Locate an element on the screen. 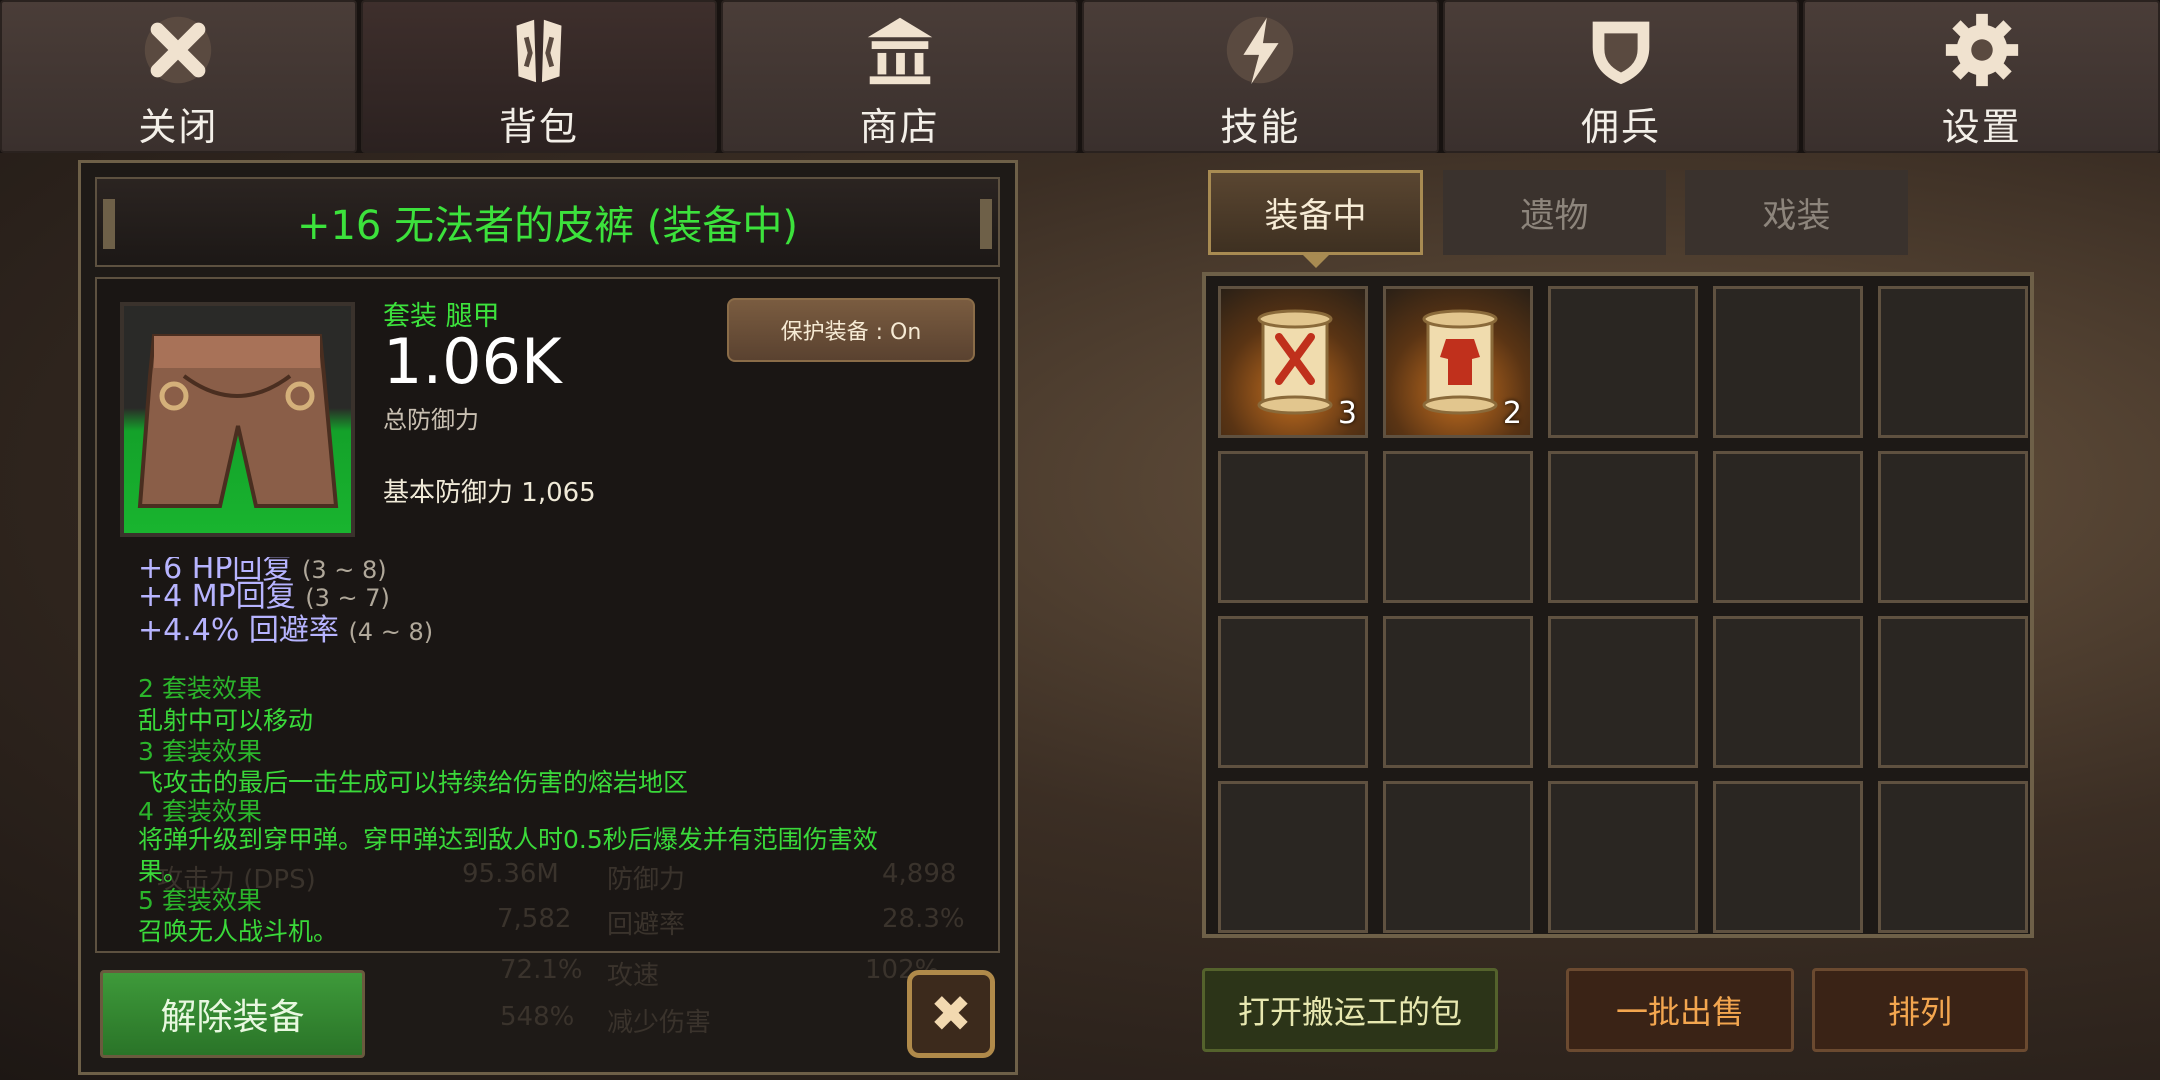 The image size is (2160, 1080). close-detail-button: ✖ is located at coordinates (951, 1014).